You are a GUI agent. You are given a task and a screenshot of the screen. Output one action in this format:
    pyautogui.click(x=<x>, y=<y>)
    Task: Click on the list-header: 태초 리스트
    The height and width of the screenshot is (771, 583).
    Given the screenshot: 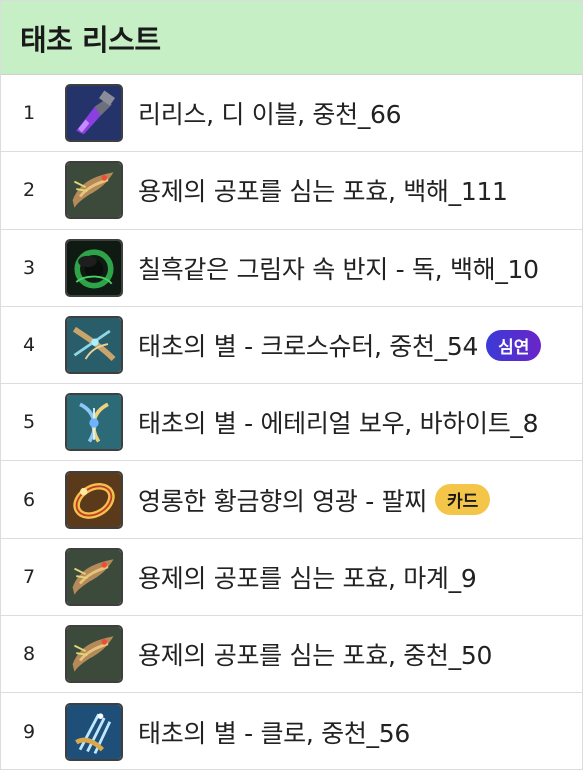 What is the action you would take?
    pyautogui.click(x=291, y=38)
    